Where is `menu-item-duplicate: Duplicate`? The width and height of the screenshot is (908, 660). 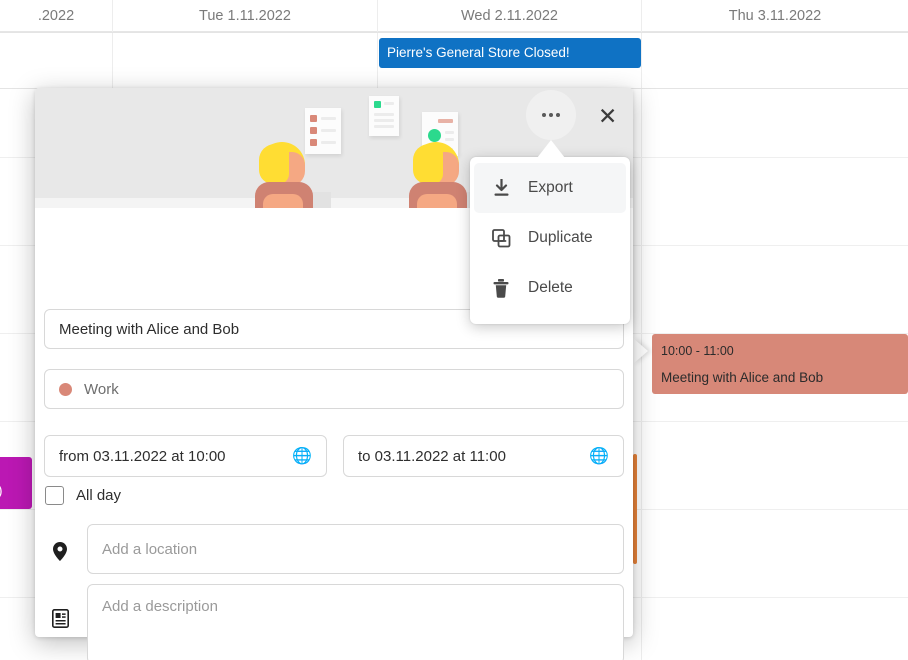 menu-item-duplicate: Duplicate is located at coordinates (550, 238).